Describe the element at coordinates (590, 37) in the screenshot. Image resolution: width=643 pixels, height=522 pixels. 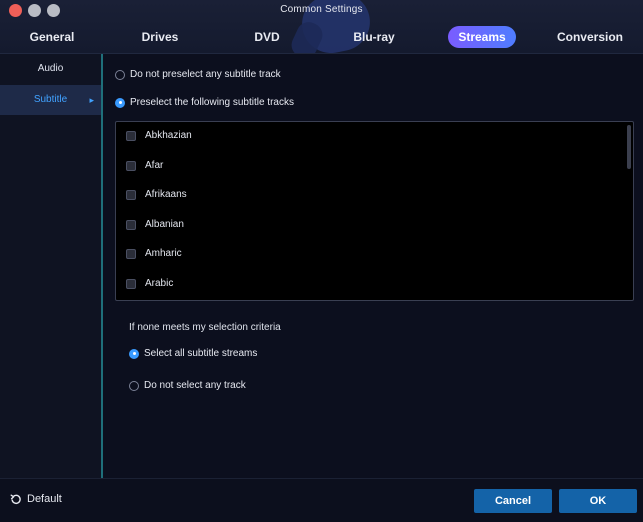
I see `tab-conversion: Conversion` at that location.